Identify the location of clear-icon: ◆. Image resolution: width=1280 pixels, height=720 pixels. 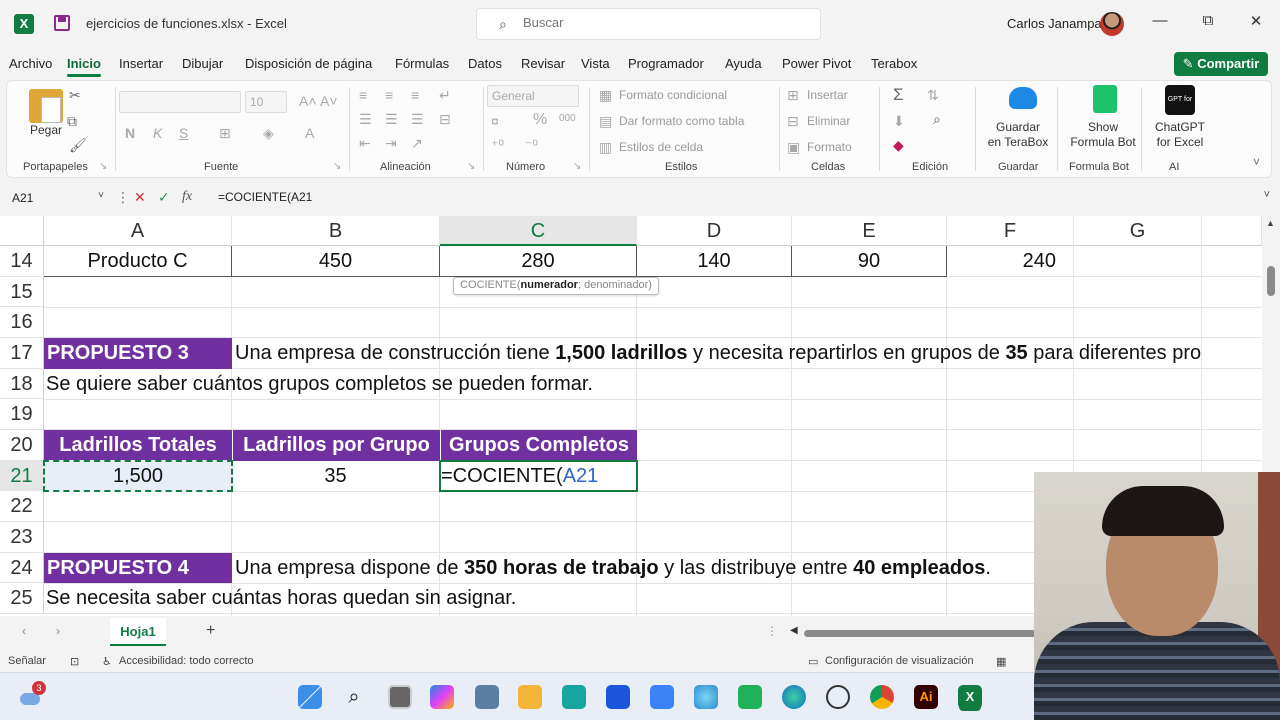
(898, 145).